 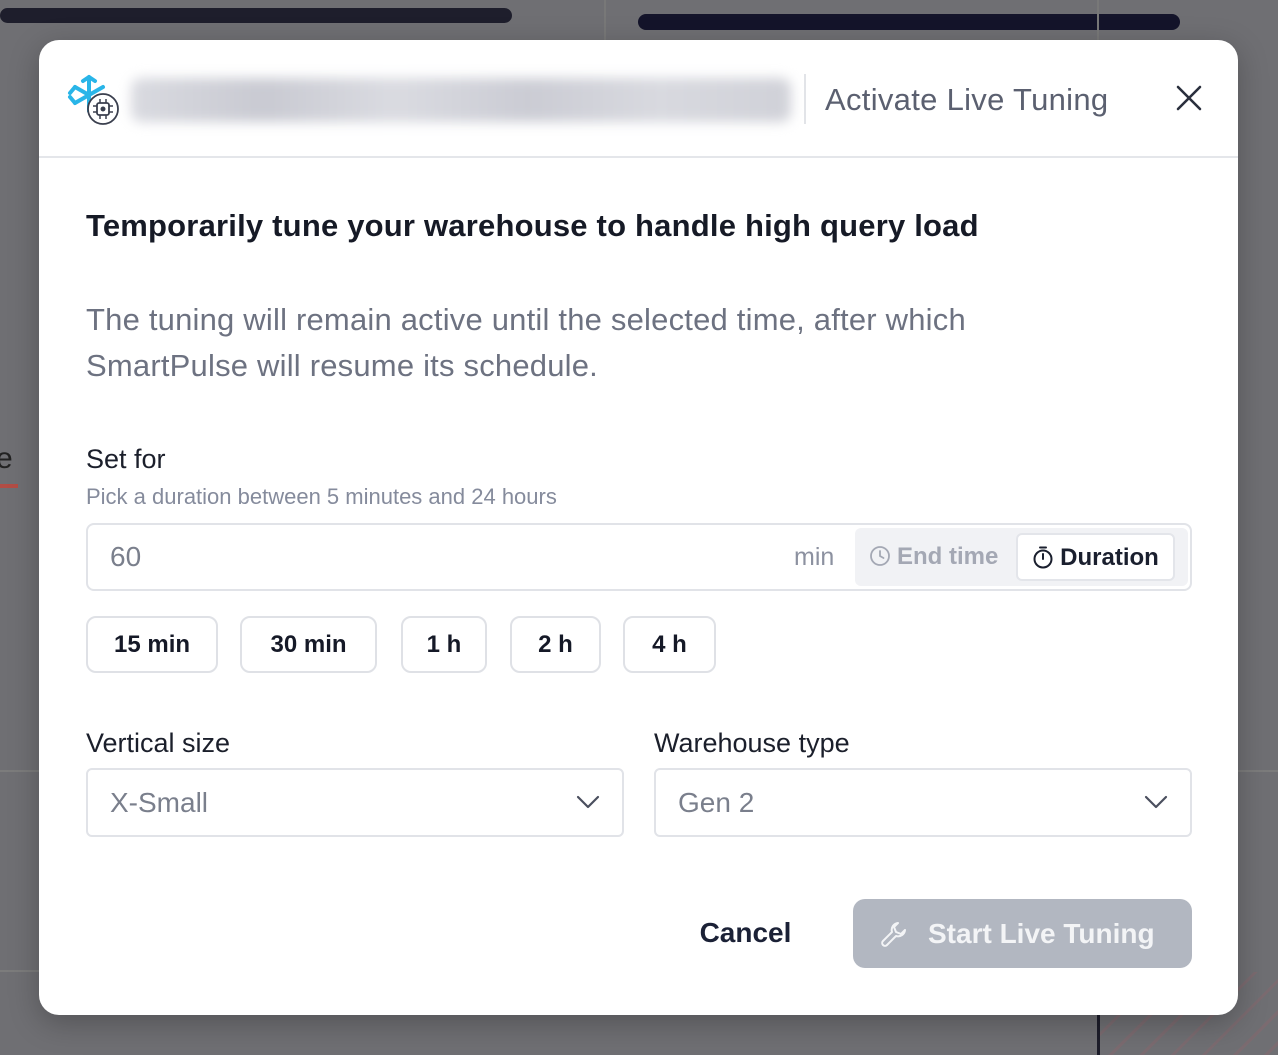 I want to click on wrench-icon, so click(x=893, y=934).